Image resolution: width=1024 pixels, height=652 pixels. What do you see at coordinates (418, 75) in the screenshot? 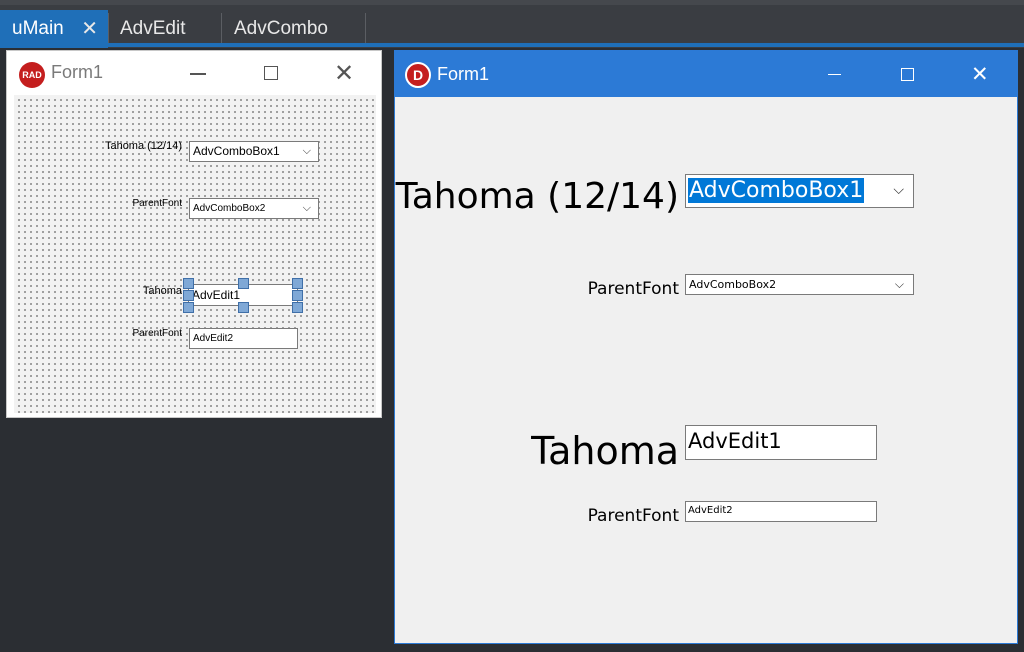
I see `delphi-logo-icon: D` at bounding box center [418, 75].